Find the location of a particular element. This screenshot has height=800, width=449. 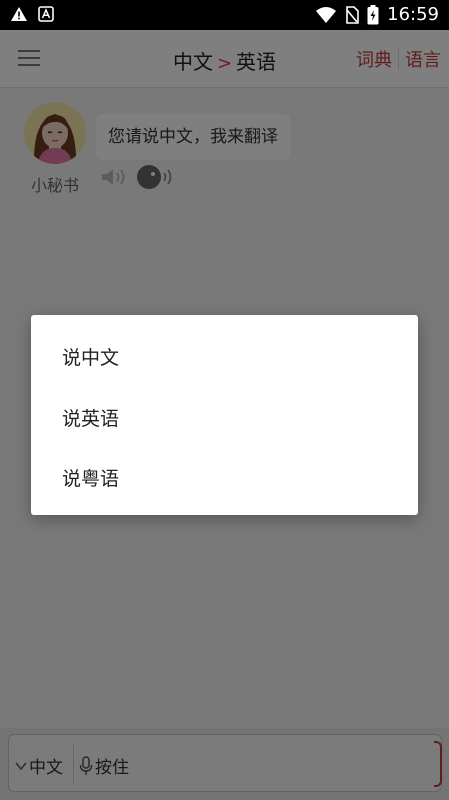

option-speak-english: 说英语 is located at coordinates (90, 417).